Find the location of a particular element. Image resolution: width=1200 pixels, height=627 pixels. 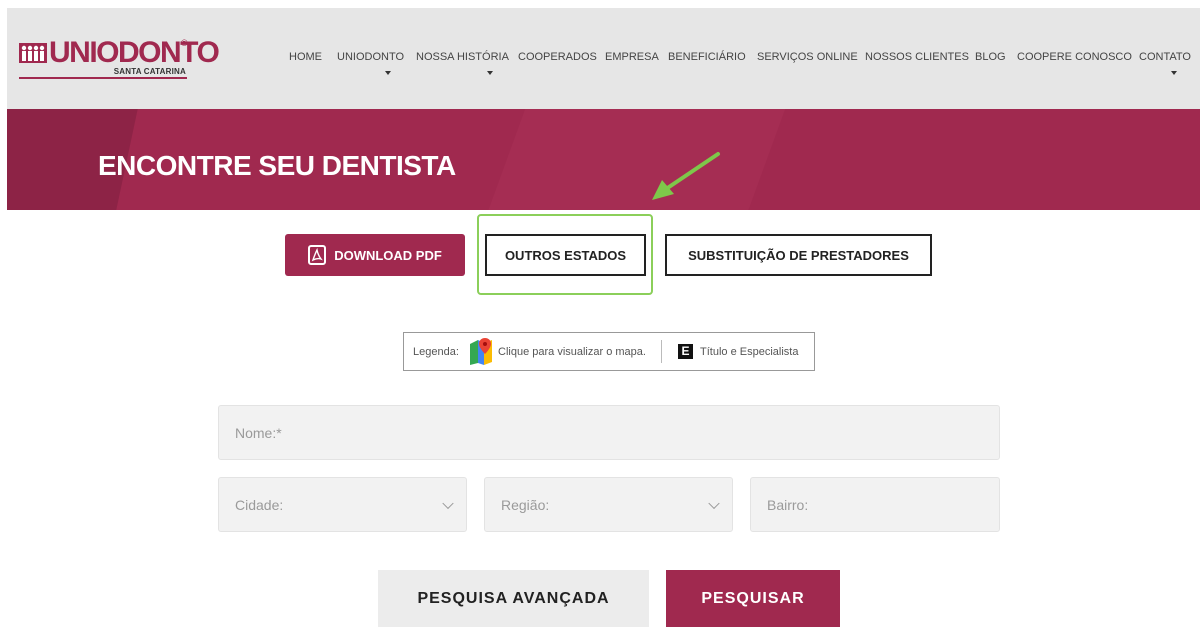

nav-coopere-conosco: COOPERE CONOSCO is located at coordinates (1074, 57).